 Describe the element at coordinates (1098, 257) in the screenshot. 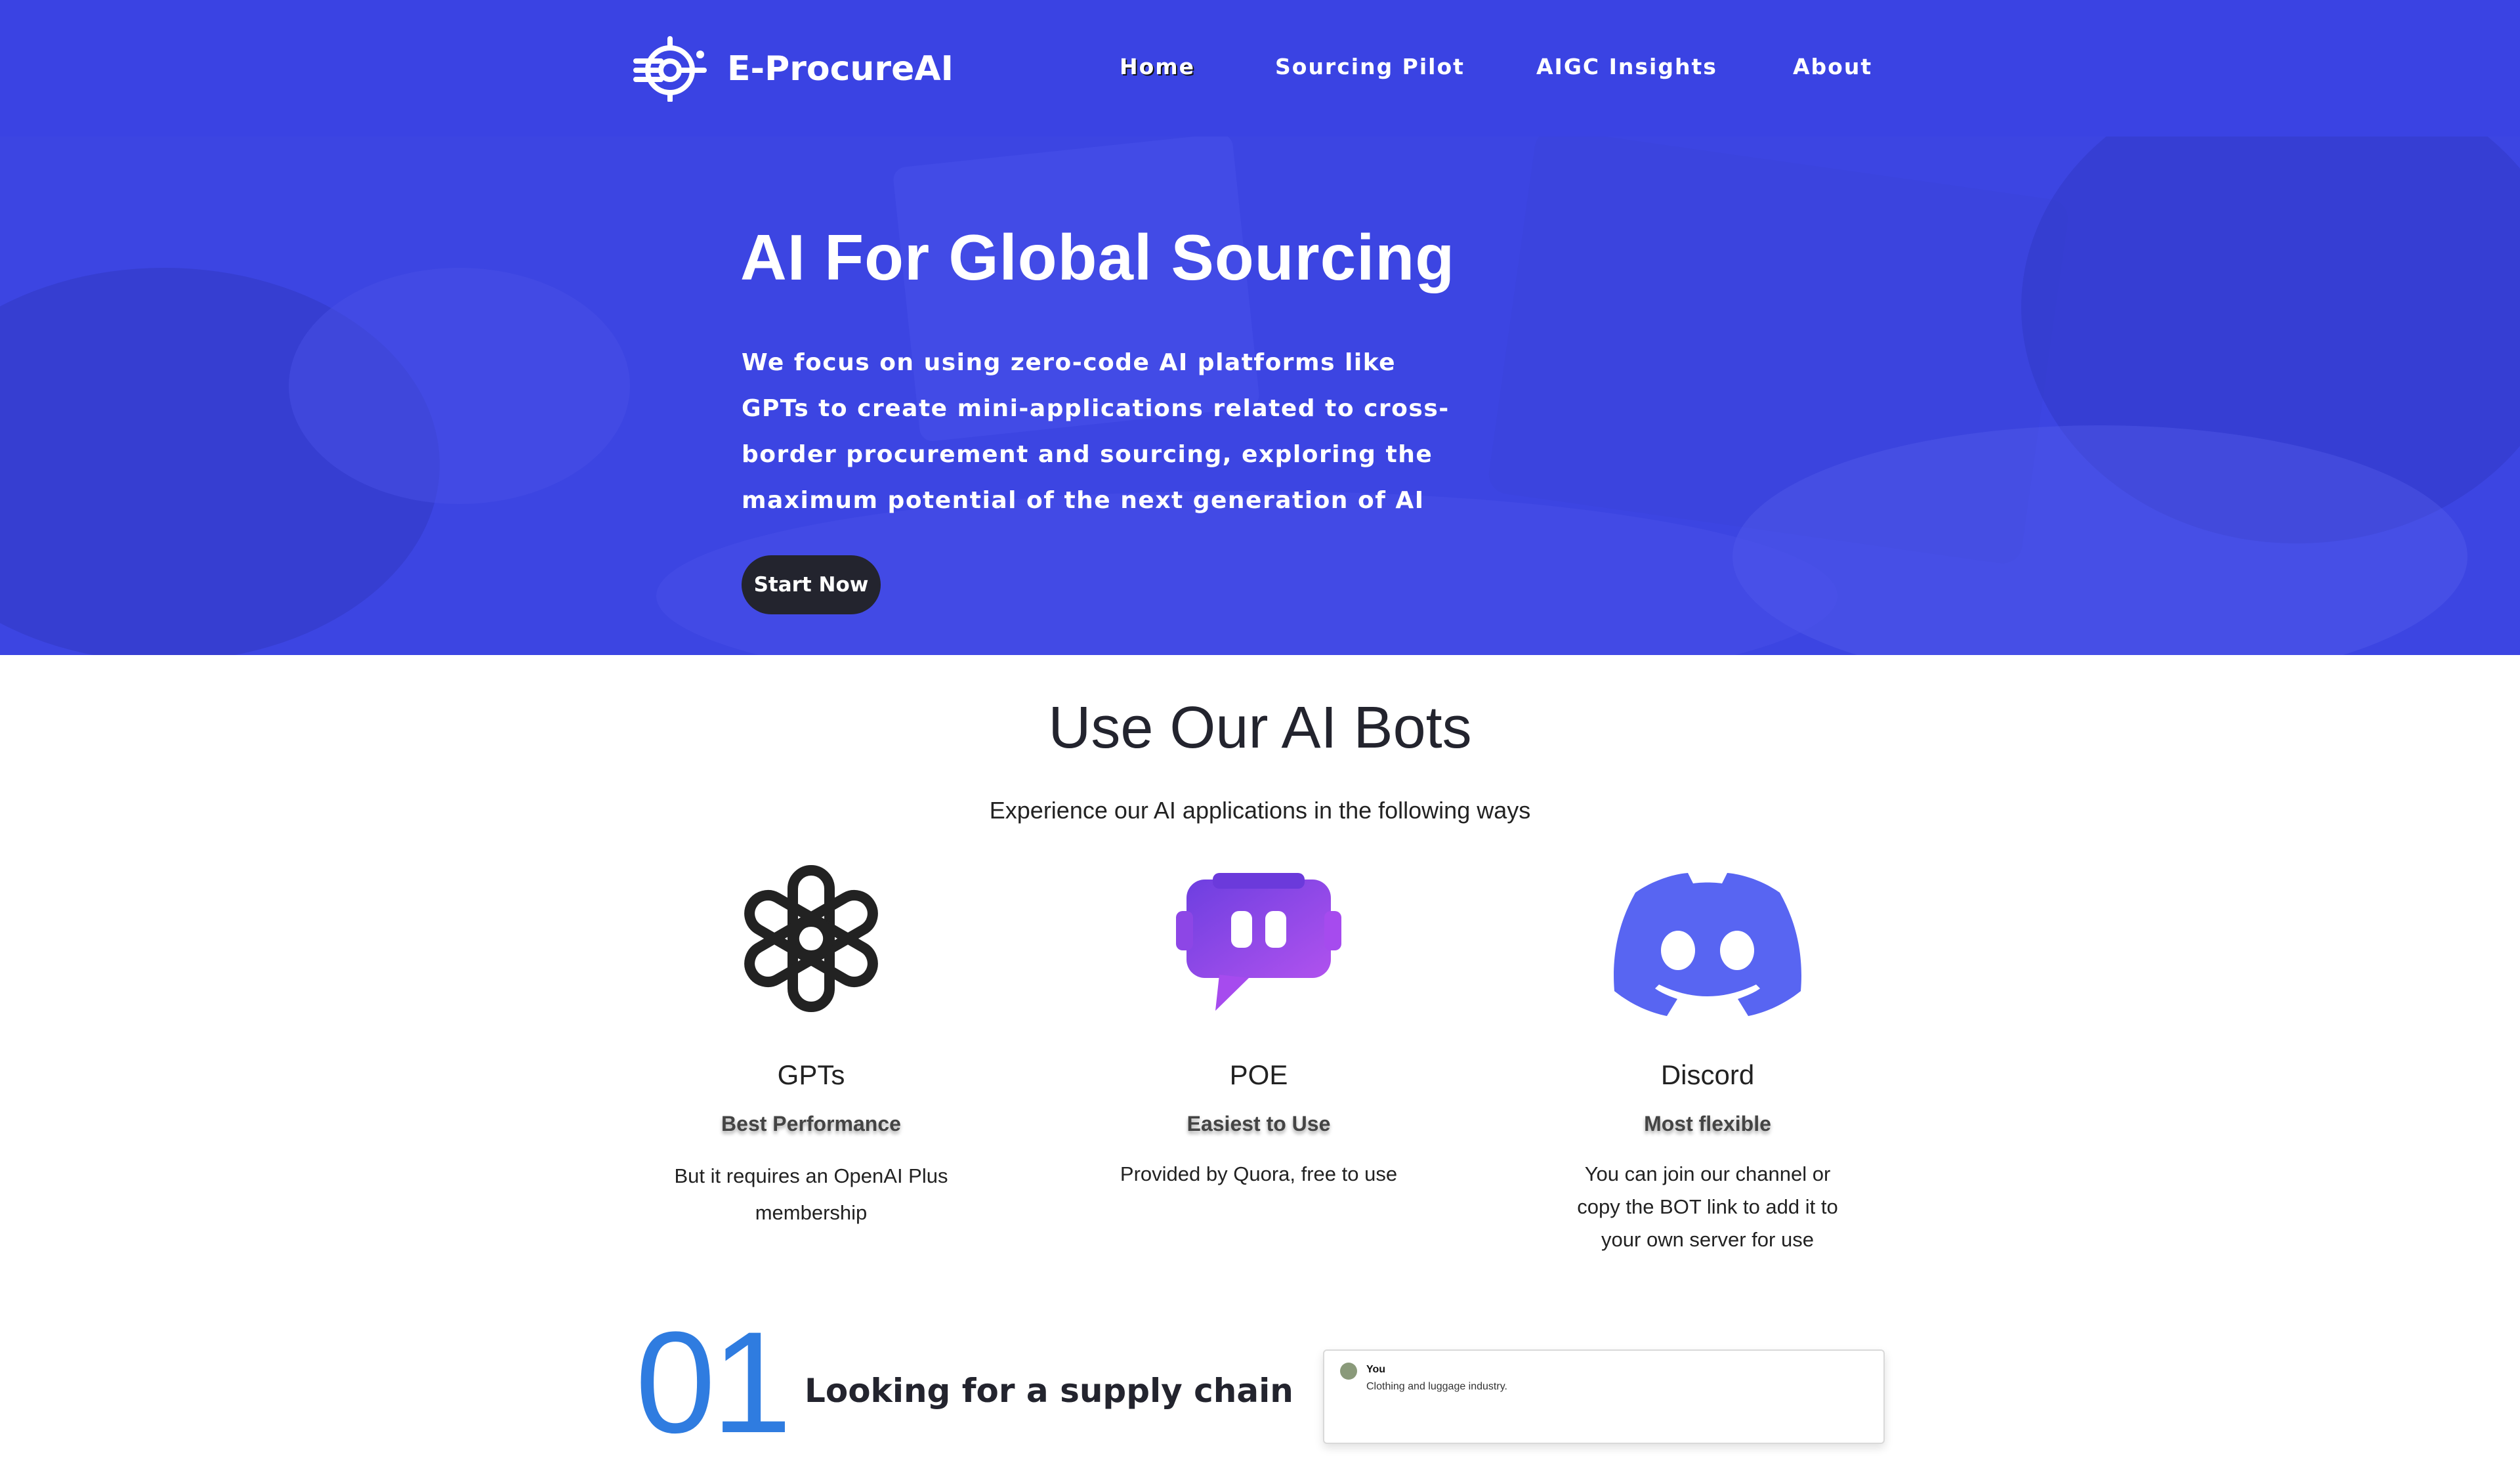

I see `hero-title: AI For Global Sourcing` at that location.